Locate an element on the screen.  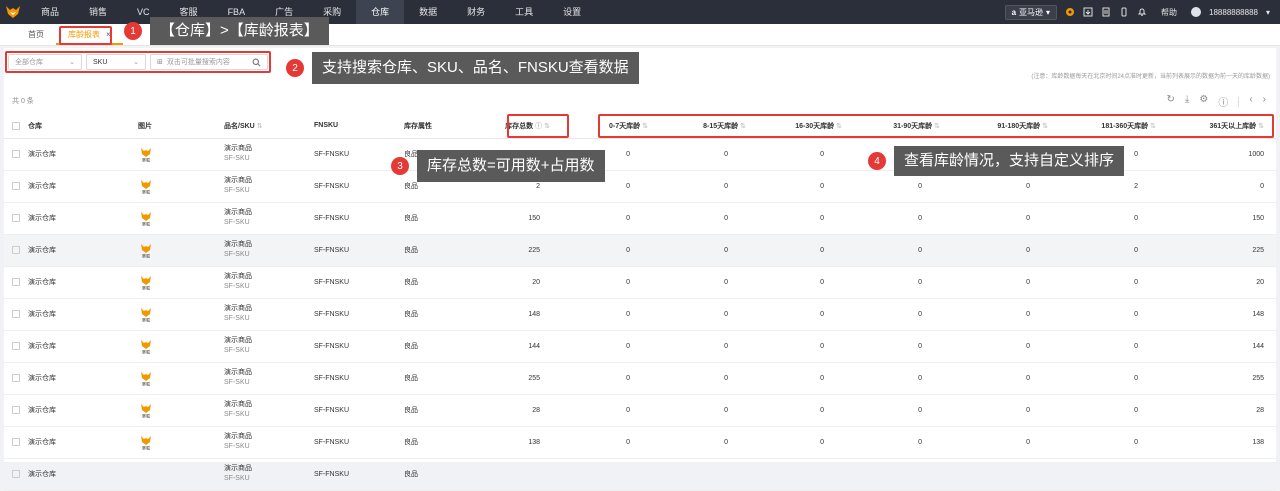
table-row: 演示仓库 赛狐 演示商品 SF-SKU SF-FNSKU 良品 150 0 0 0 0 0 0 150 is located at coordinates (640, 218).